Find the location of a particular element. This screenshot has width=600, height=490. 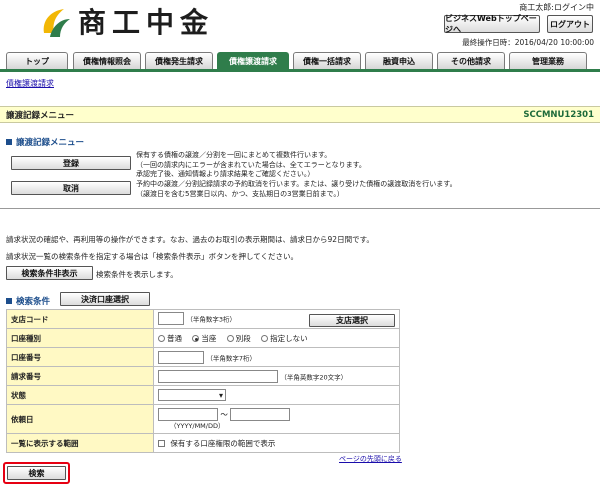

request-number-hint: （半角英数字20文字） is located at coordinates (314, 377).